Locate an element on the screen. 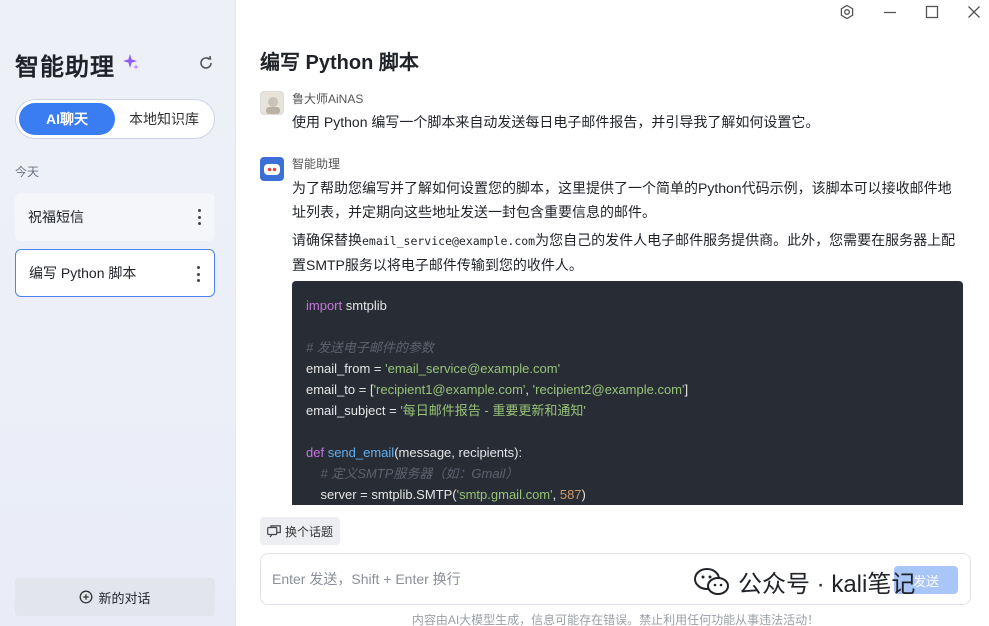  mode-tabs: AI聊天 本地知识库 is located at coordinates (115, 119).